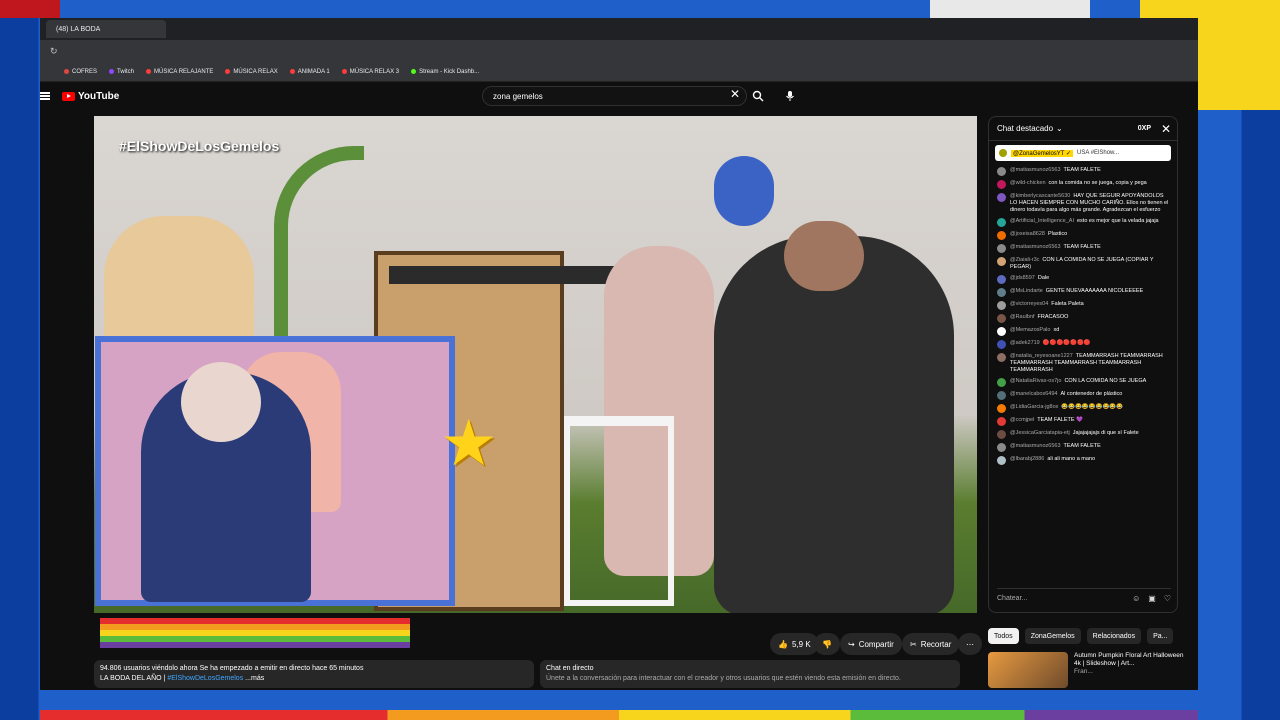 The width and height of the screenshot is (1280, 720). Describe the element at coordinates (1084, 597) in the screenshot. I see `chat-input: Chatear... ☺ ▣ ♡` at that location.